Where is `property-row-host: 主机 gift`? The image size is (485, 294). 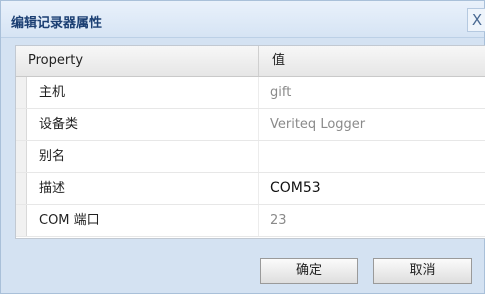
property-row-host: 主机 gift is located at coordinates (250, 93).